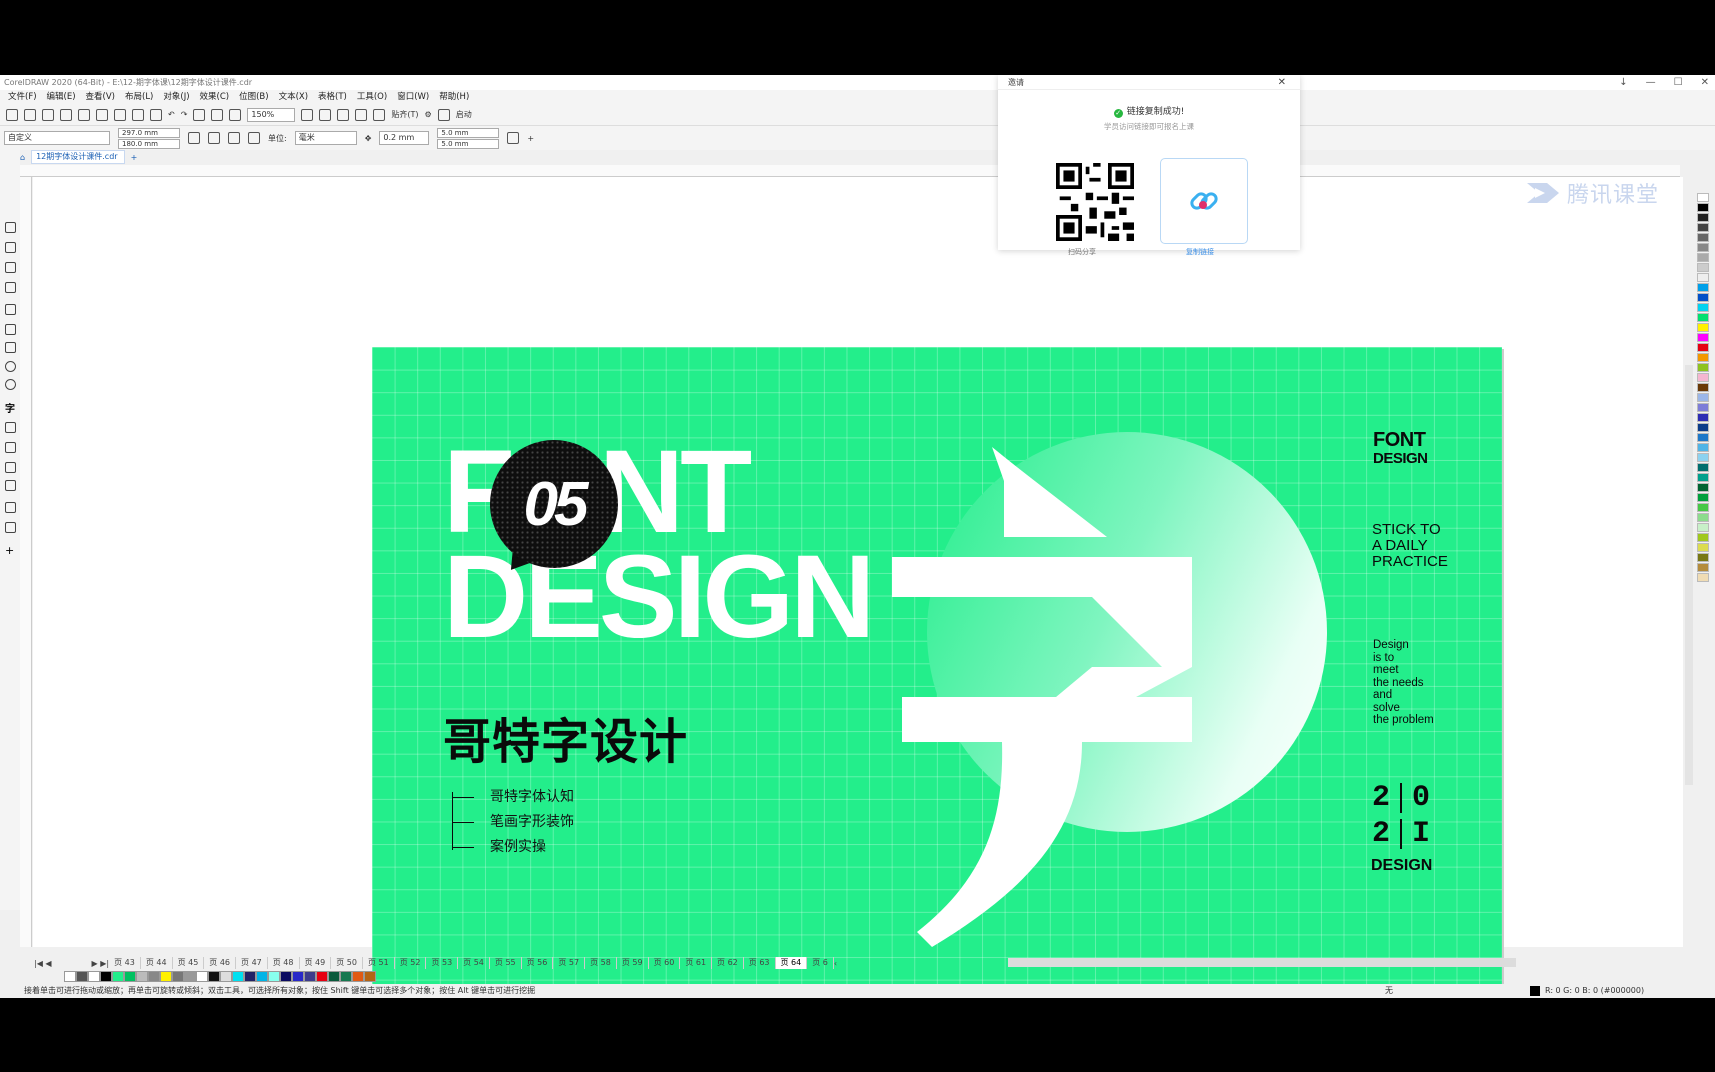 The width and height of the screenshot is (1715, 1072). What do you see at coordinates (171, 114) in the screenshot?
I see `undo-icon: ↶` at bounding box center [171, 114].